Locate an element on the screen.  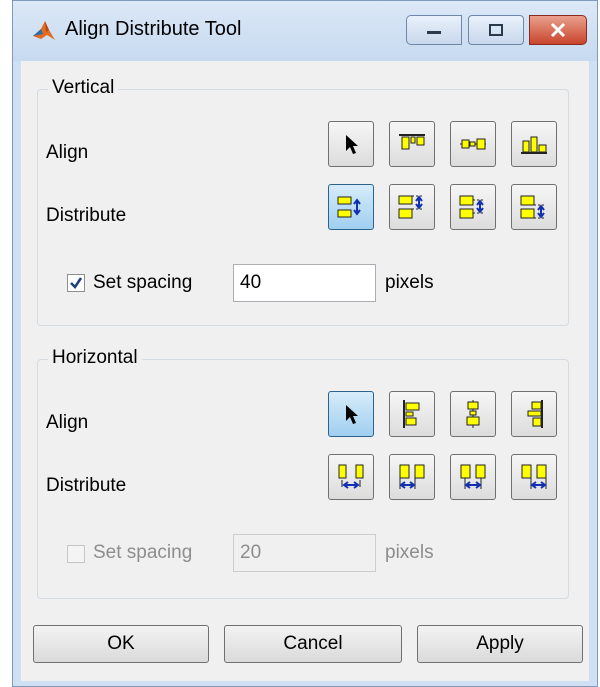
distribute-horizontal-gaps-icon is located at coordinates (351, 476).